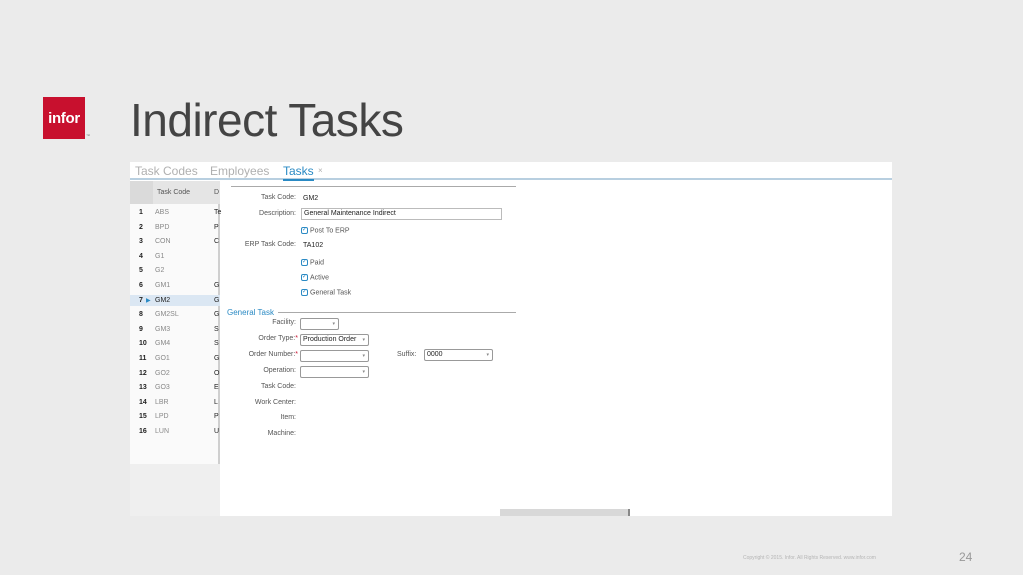 This screenshot has height=575, width=1023. Describe the element at coordinates (281, 433) in the screenshot. I see `machine-label: Machine:` at that location.